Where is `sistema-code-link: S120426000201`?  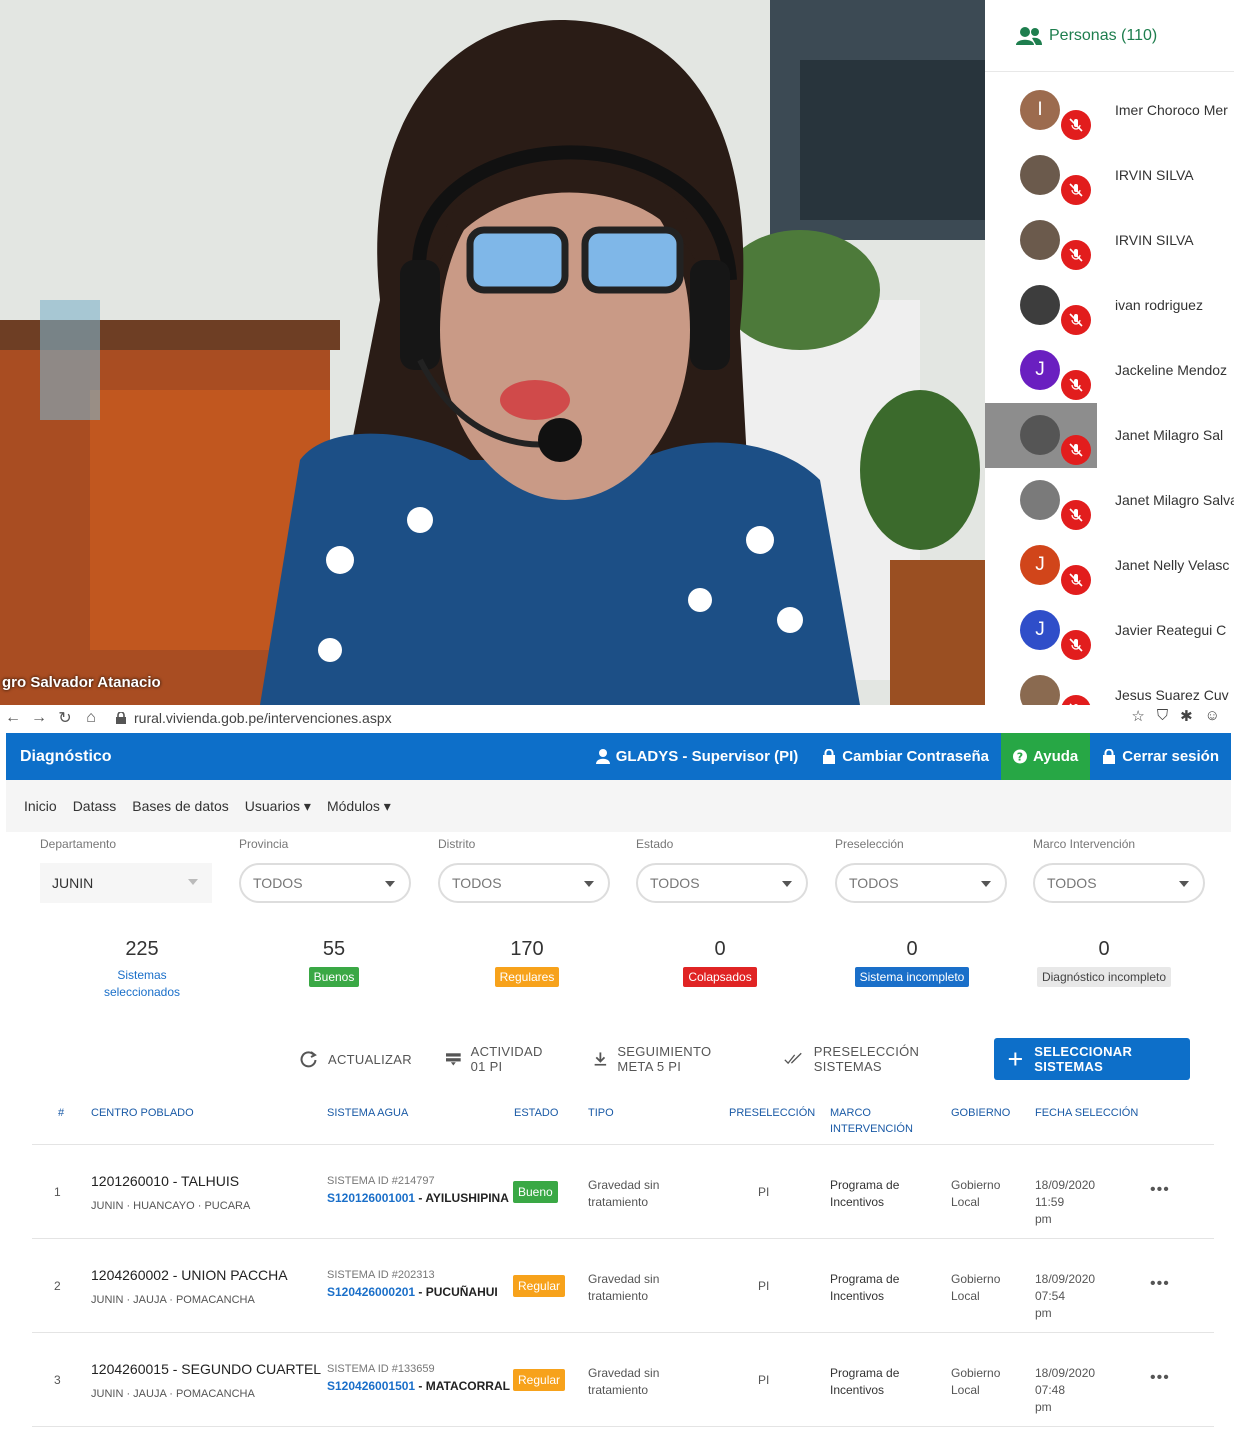
sistema-code-link: S120426000201 is located at coordinates (371, 1292).